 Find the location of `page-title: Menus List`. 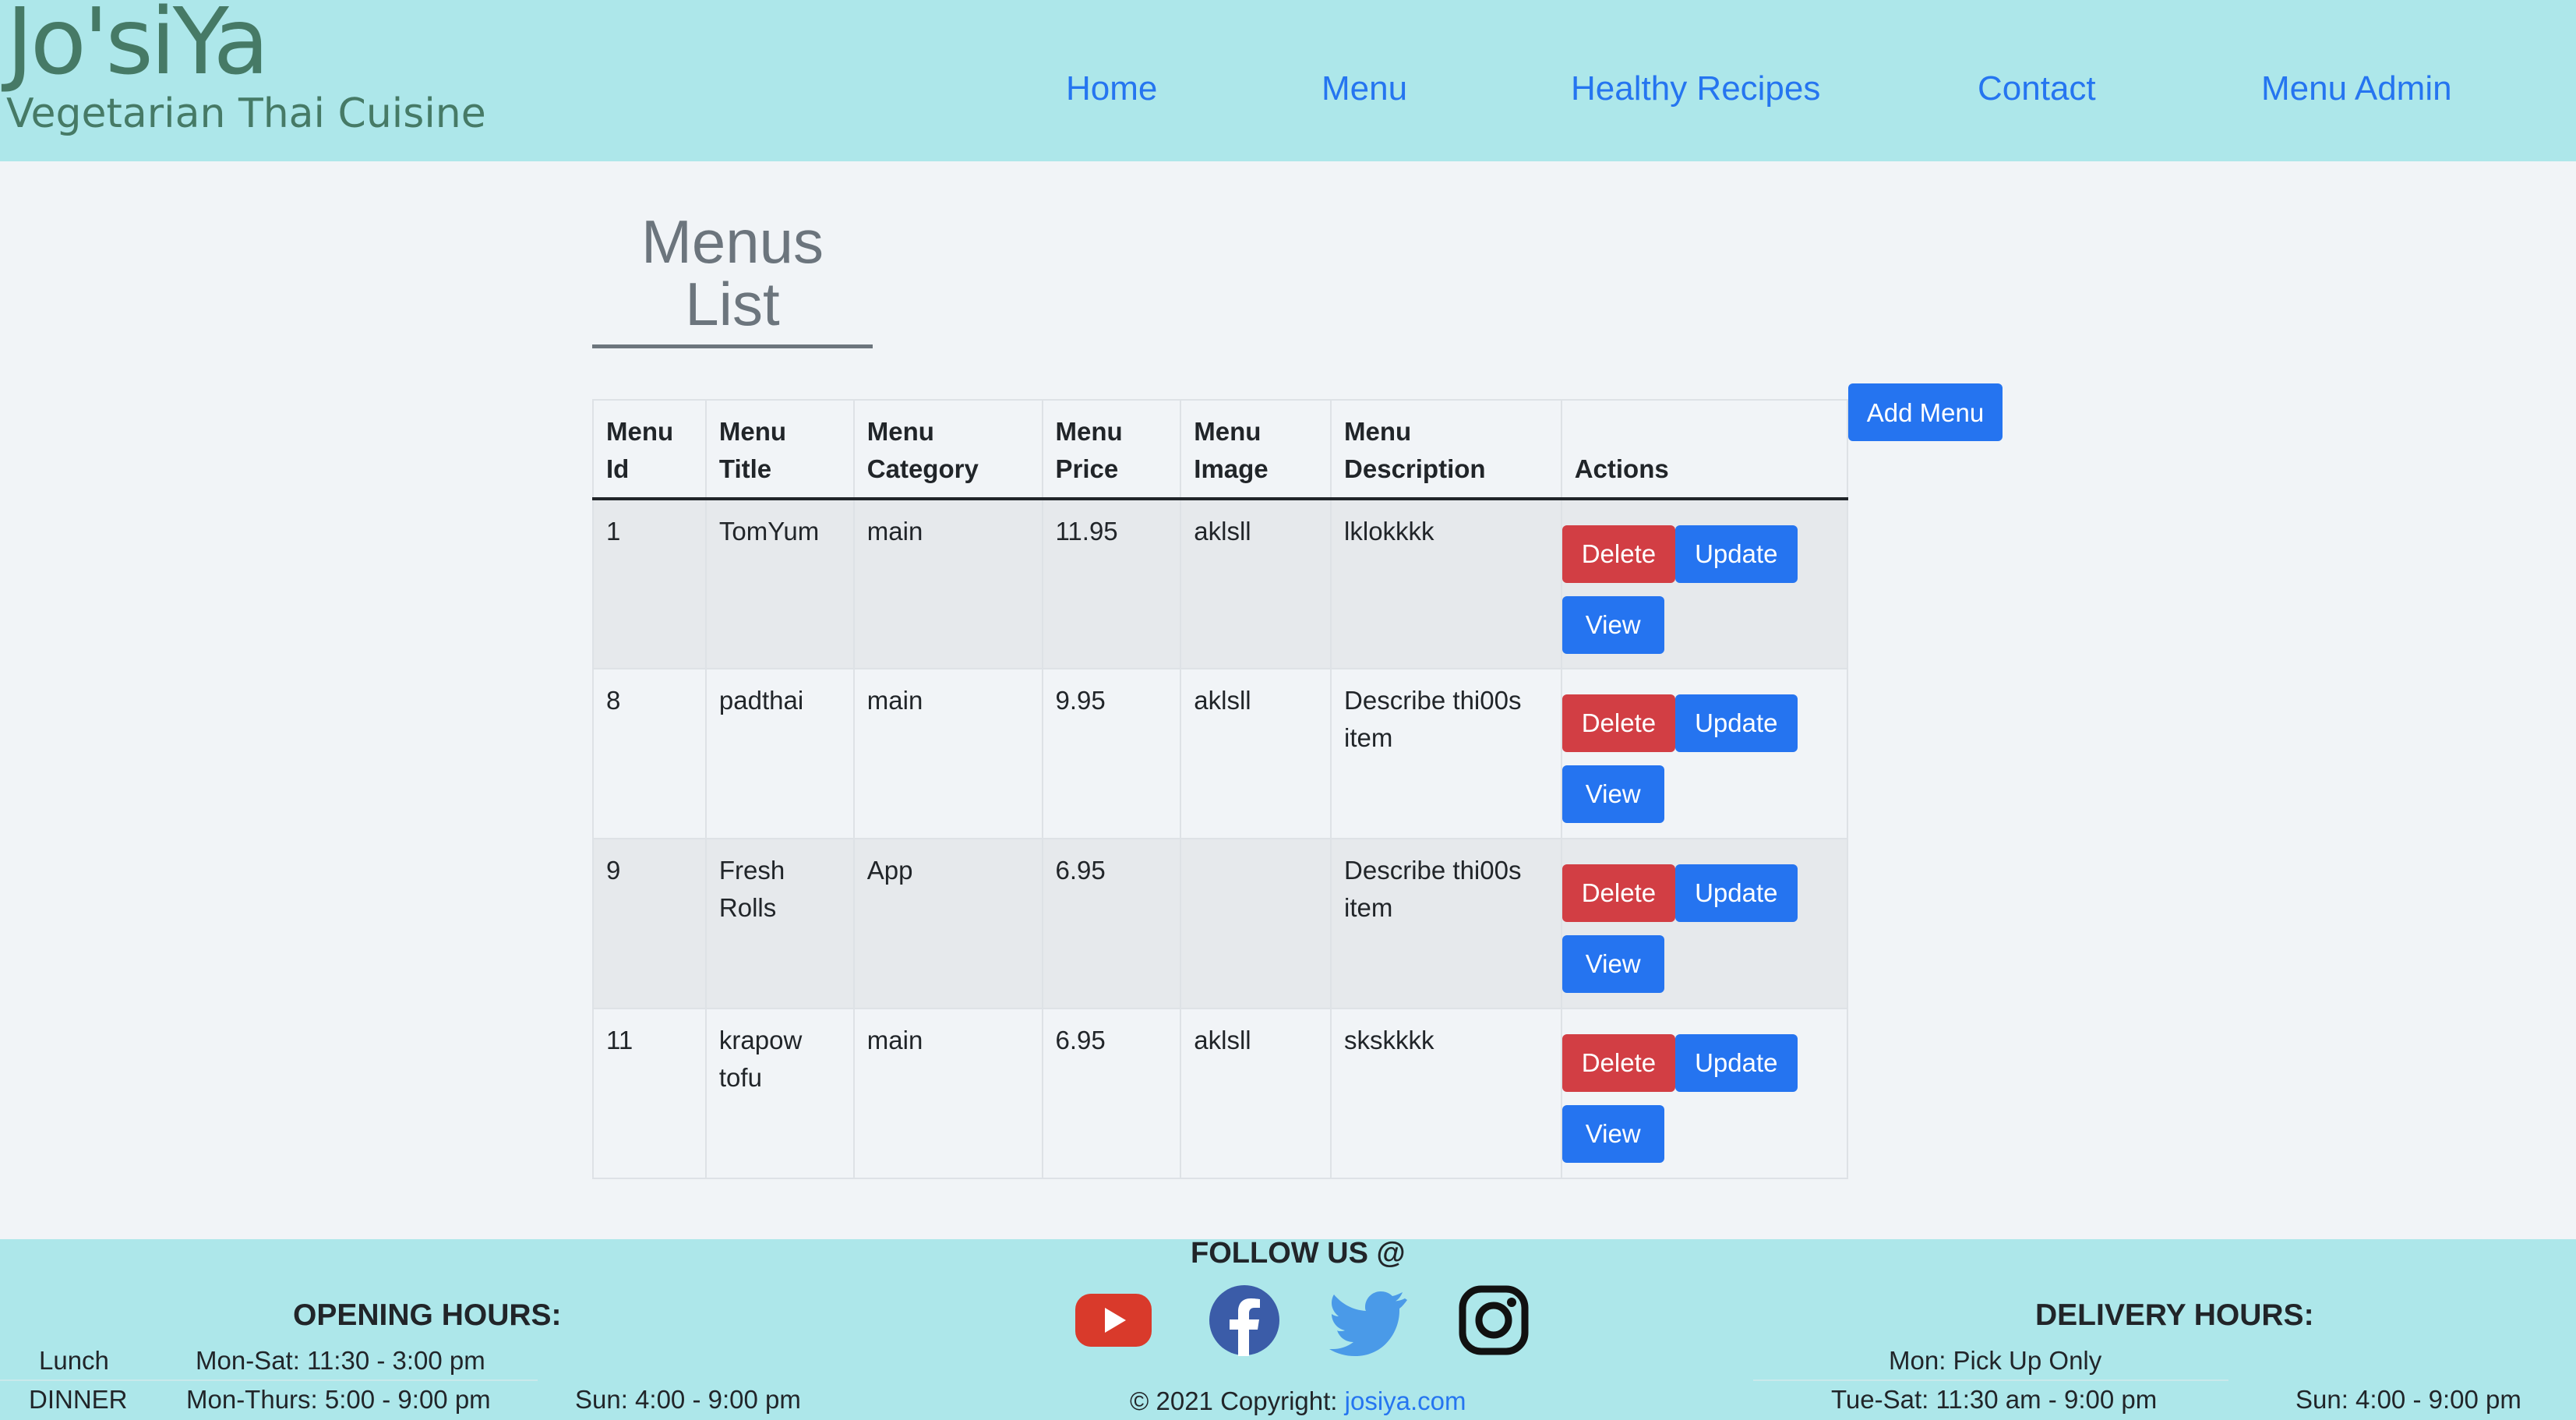

page-title: Menus List is located at coordinates (732, 279).